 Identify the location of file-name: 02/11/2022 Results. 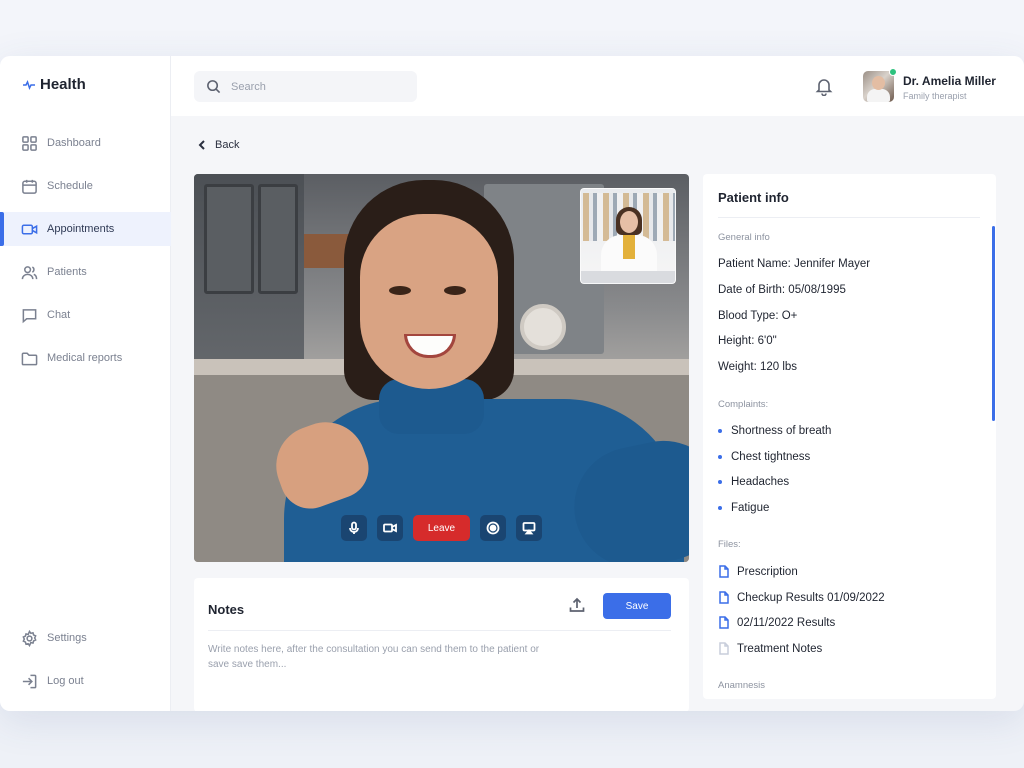
(786, 622).